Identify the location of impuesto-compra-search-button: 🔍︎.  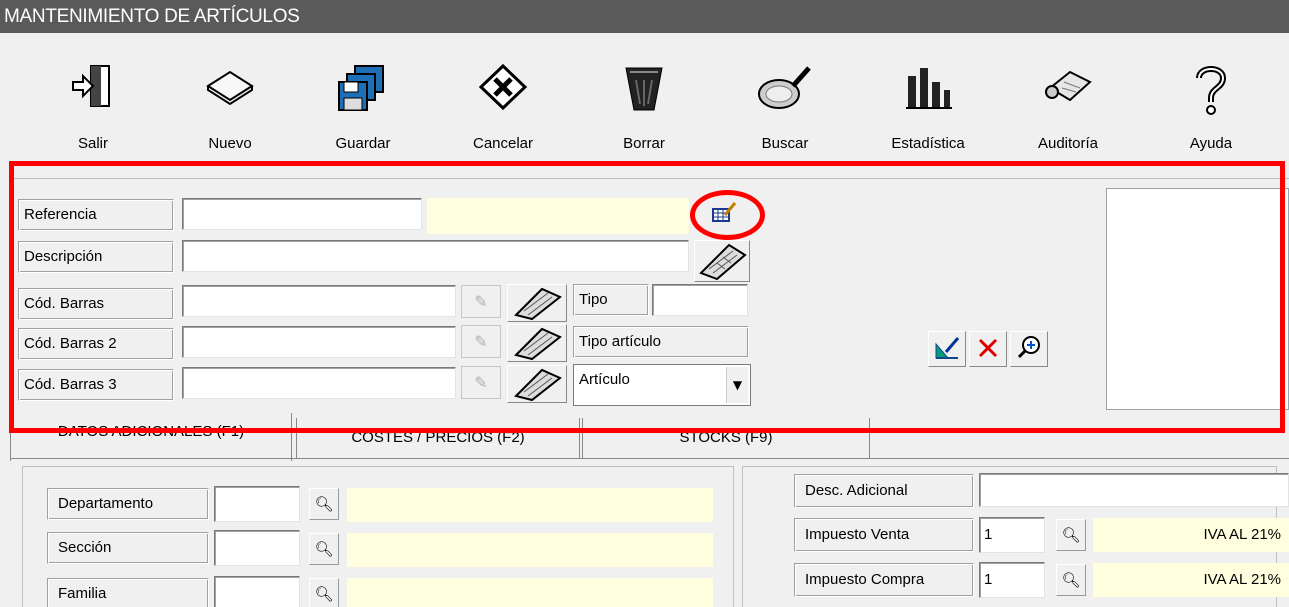
(1071, 580).